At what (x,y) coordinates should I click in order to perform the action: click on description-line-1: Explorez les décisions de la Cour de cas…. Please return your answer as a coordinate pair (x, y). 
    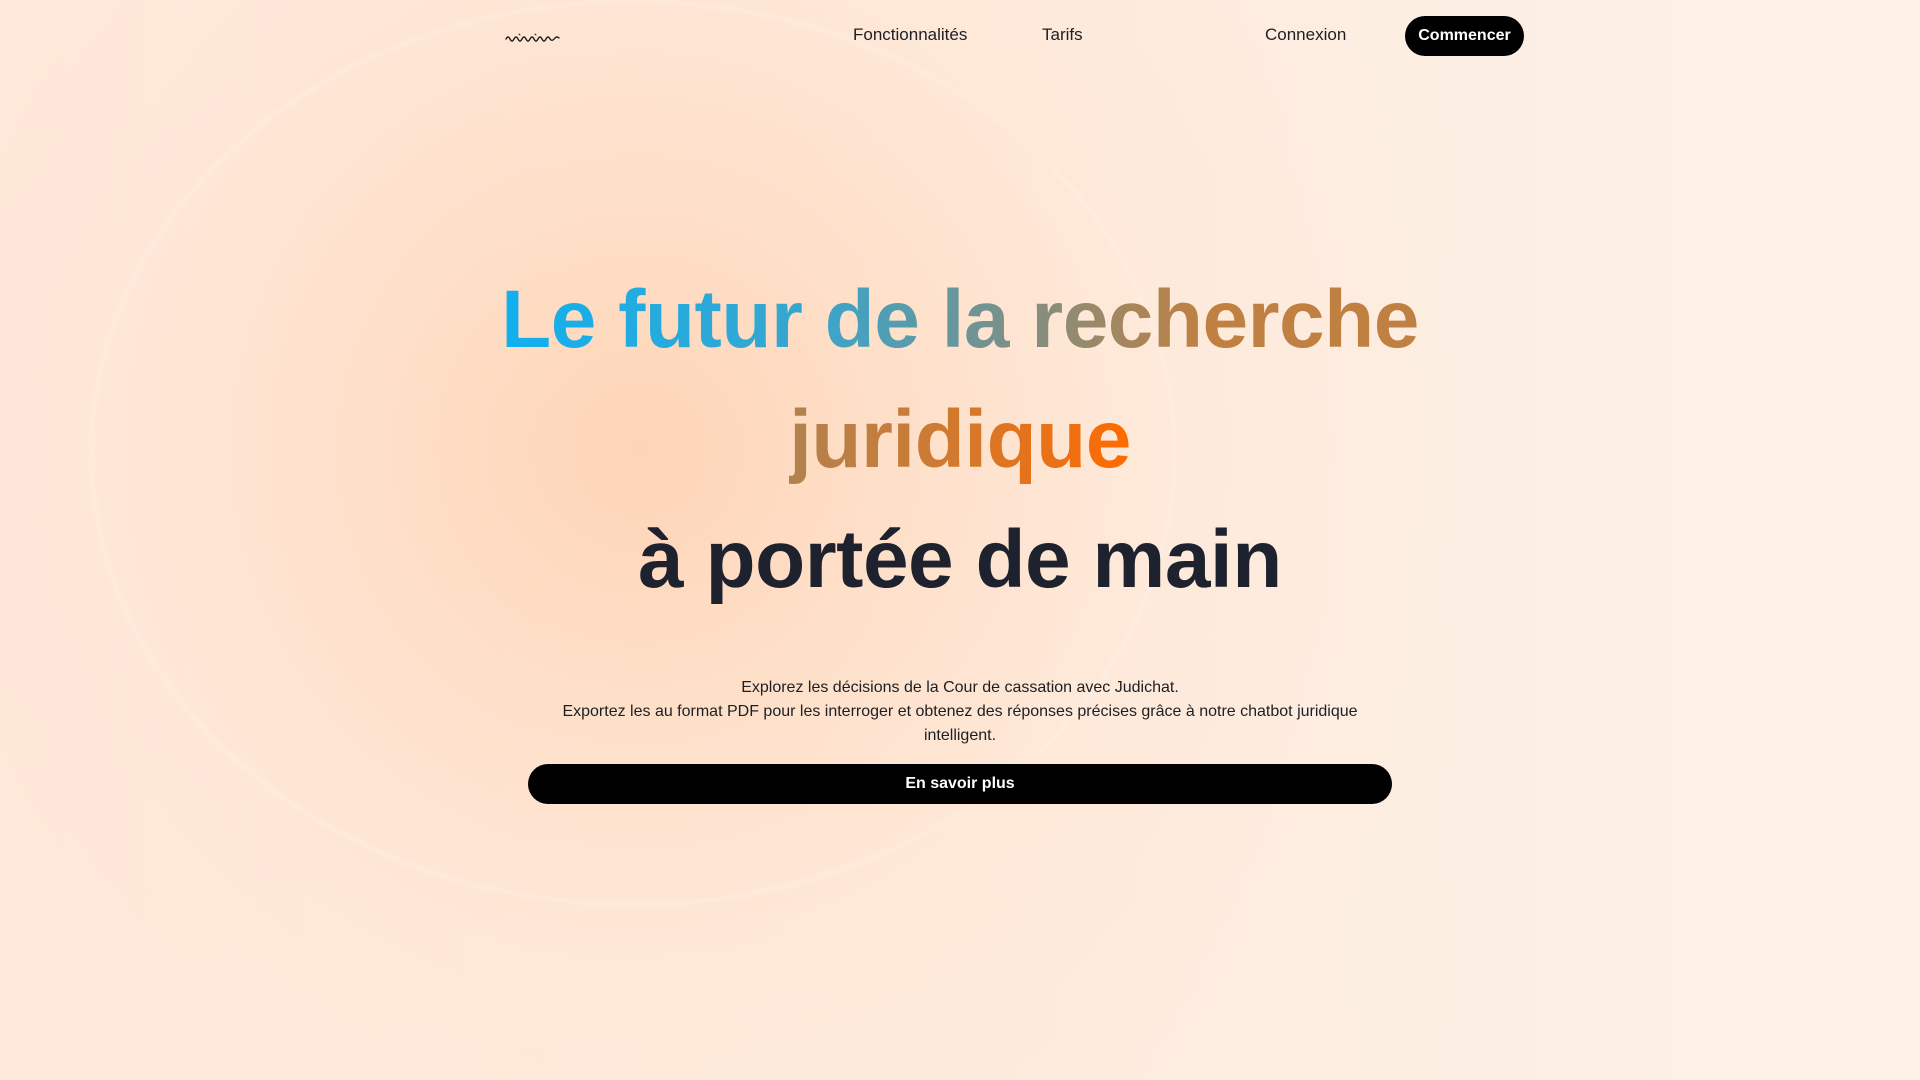
    Looking at the image, I should click on (960, 687).